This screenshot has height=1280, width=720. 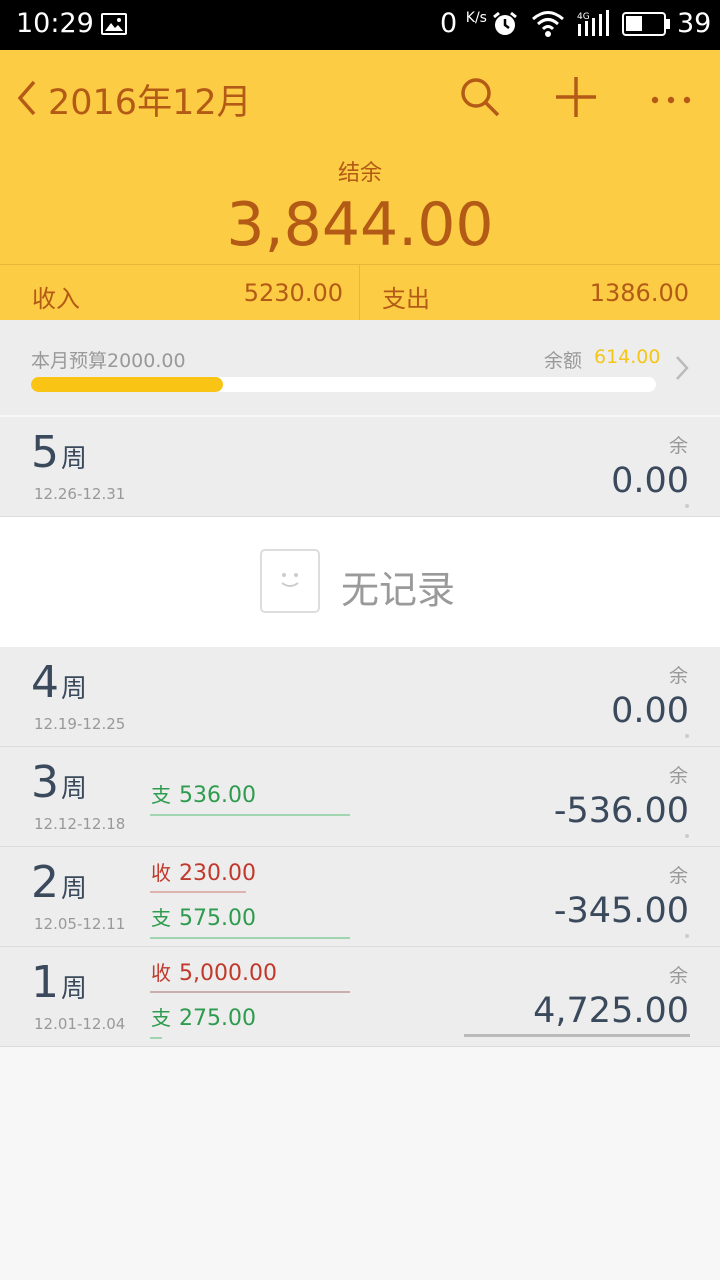 I want to click on signal-4g-icon: 4G, so click(x=595, y=26).